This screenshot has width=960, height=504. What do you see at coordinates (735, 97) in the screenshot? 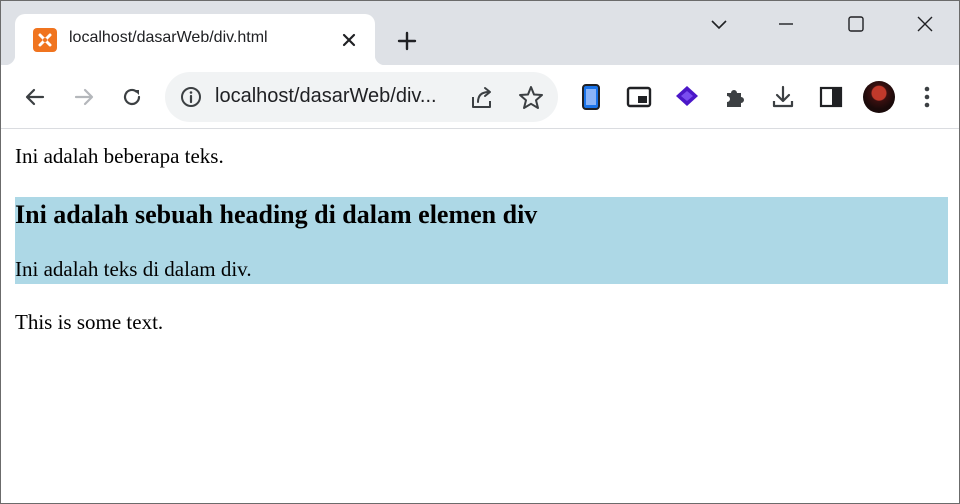
I see `puzzle-icon` at bounding box center [735, 97].